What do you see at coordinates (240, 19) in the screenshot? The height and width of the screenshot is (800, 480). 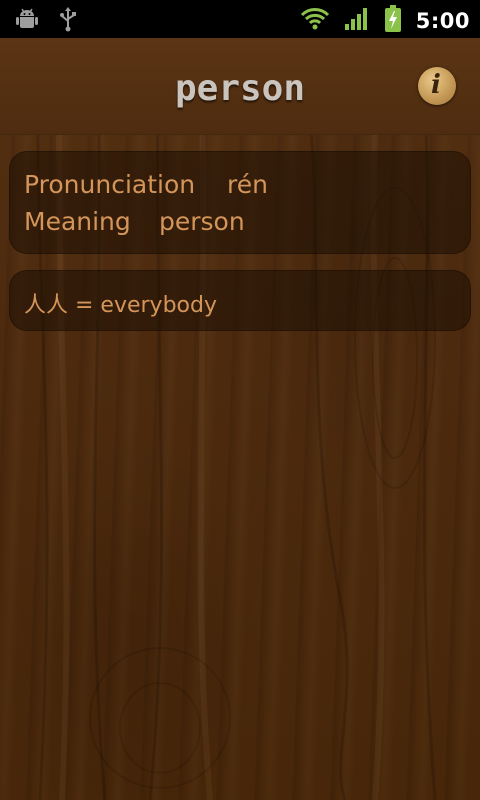 I see `status-bar: 5:00` at bounding box center [240, 19].